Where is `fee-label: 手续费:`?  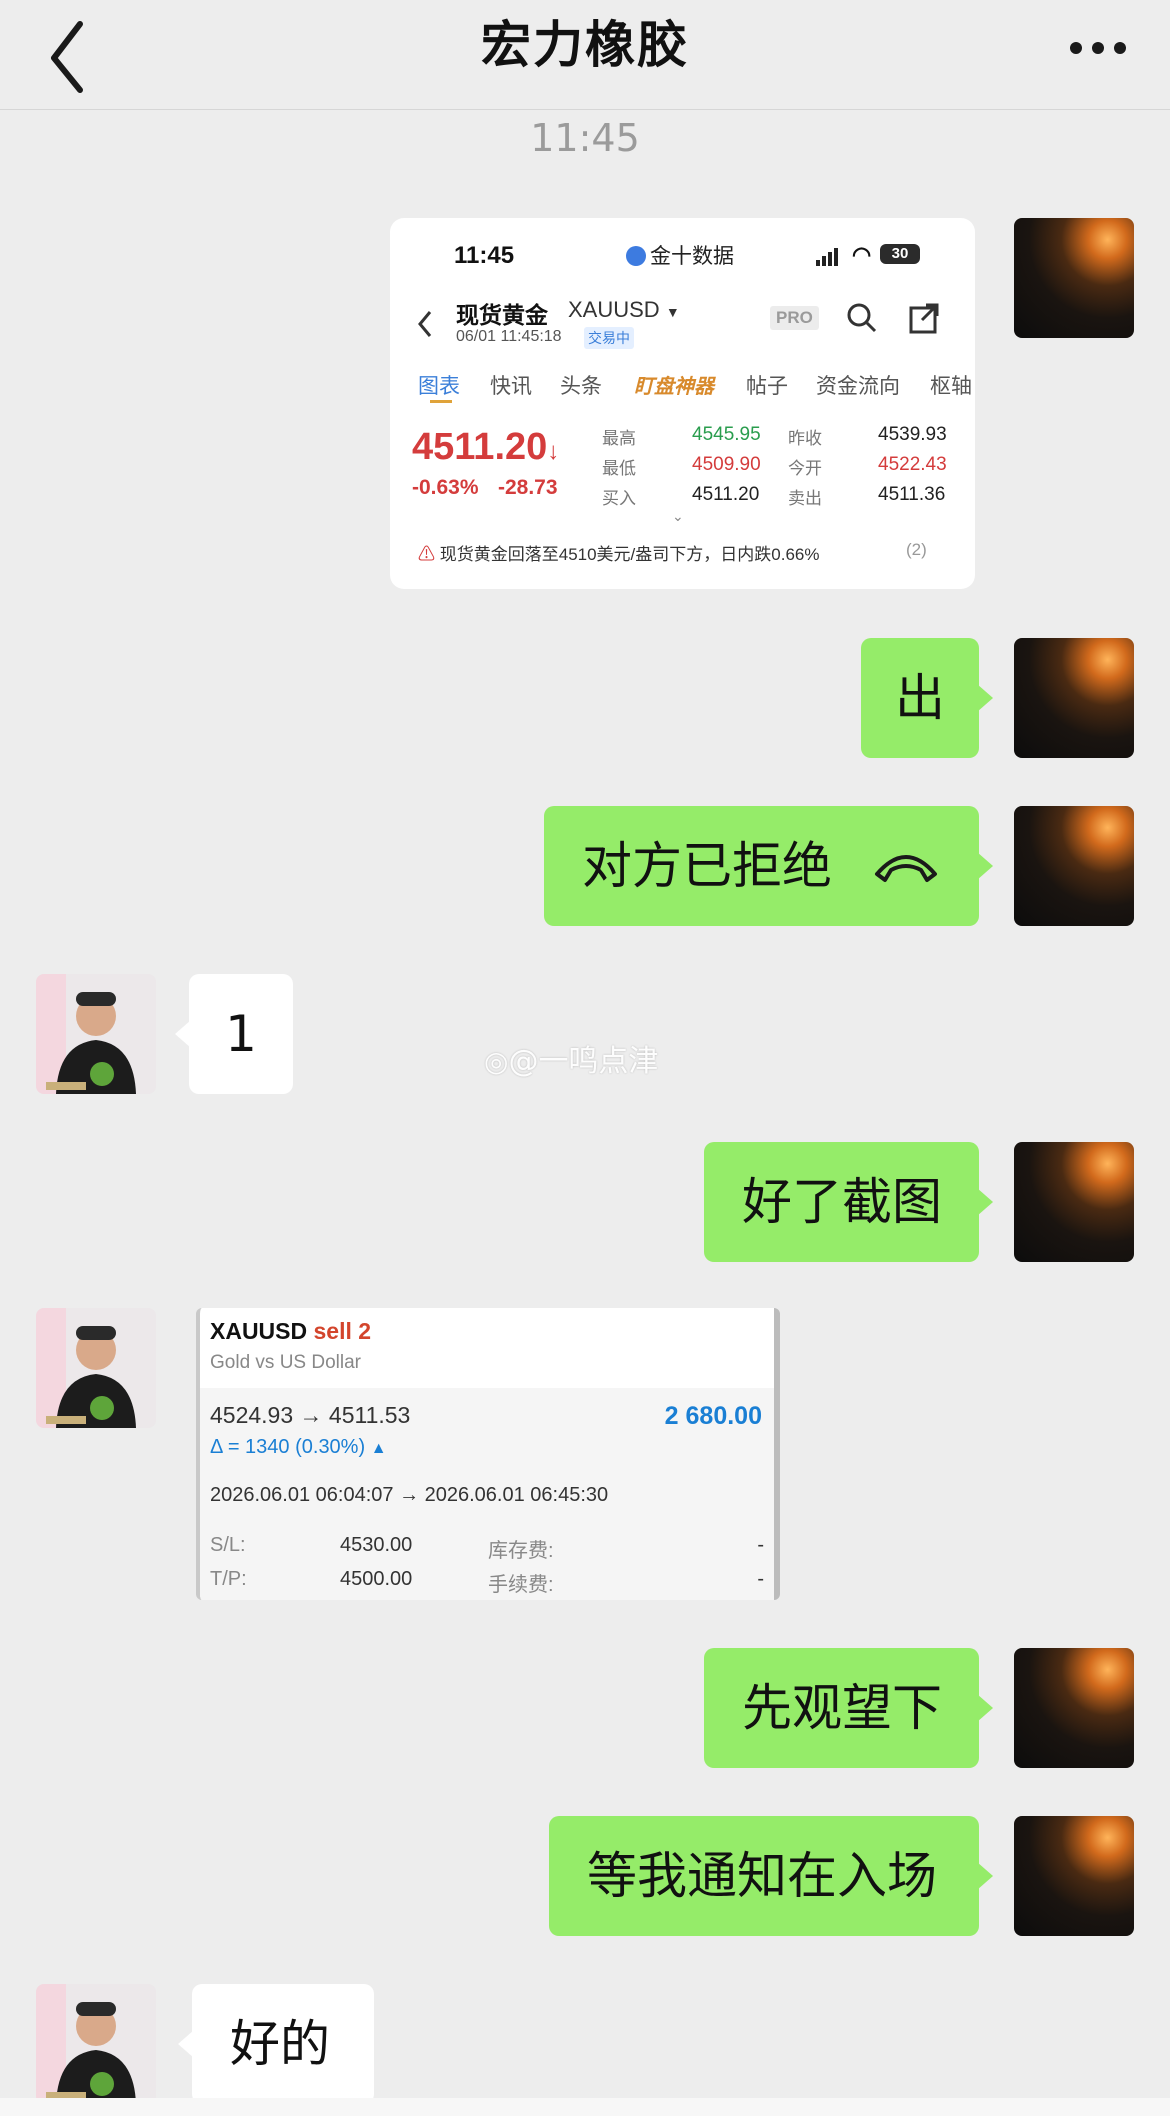 fee-label: 手续费: is located at coordinates (521, 1585).